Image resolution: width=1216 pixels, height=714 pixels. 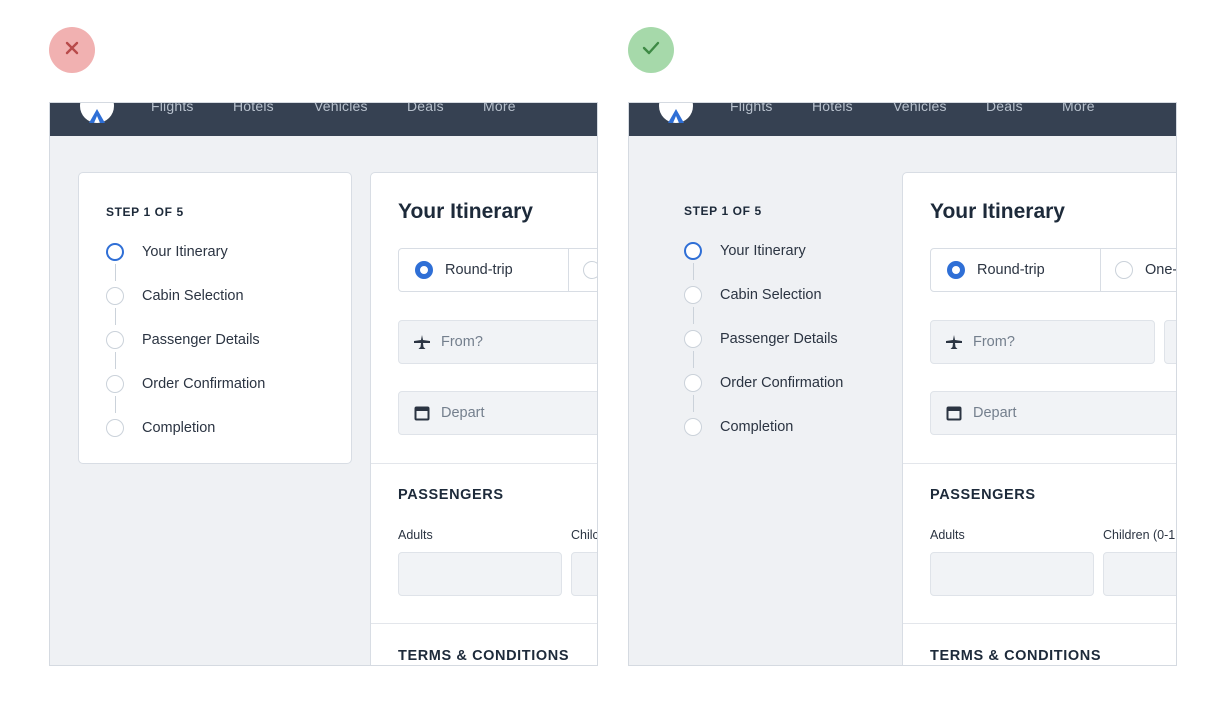 What do you see at coordinates (584, 535) in the screenshot?
I see `children-label: Chilc` at bounding box center [584, 535].